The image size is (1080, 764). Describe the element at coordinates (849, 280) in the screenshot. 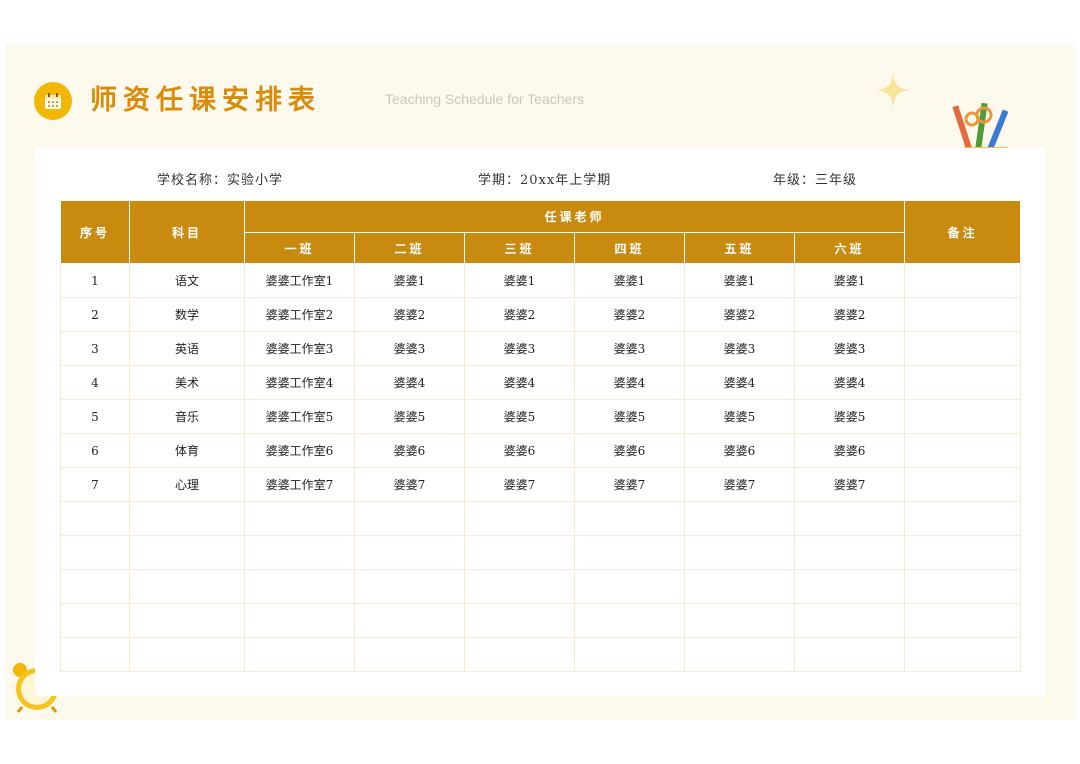

I see `cell-class-6: 婆婆1` at that location.